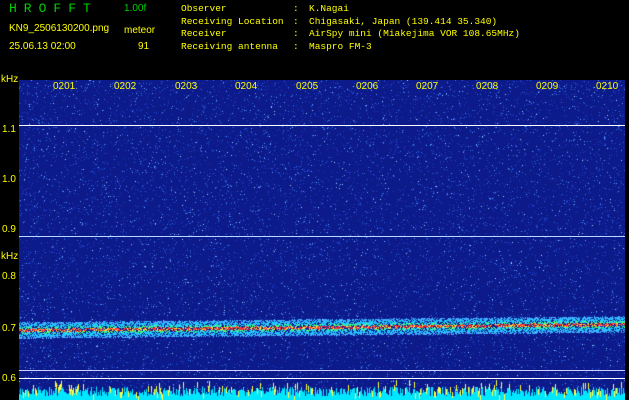  Describe the element at coordinates (276, 46) in the screenshot. I see `meta-row-antenna: Receiving antenna: Maspro FM-3` at that location.